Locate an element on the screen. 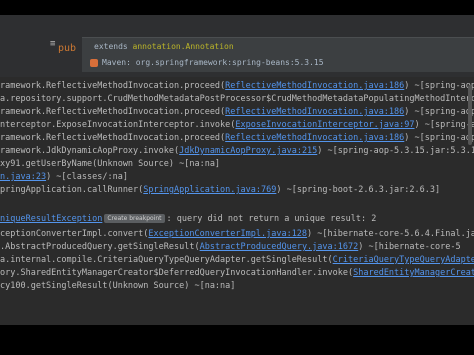 The width and height of the screenshot is (474, 355). popup-extends-label: extends is located at coordinates (113, 46).